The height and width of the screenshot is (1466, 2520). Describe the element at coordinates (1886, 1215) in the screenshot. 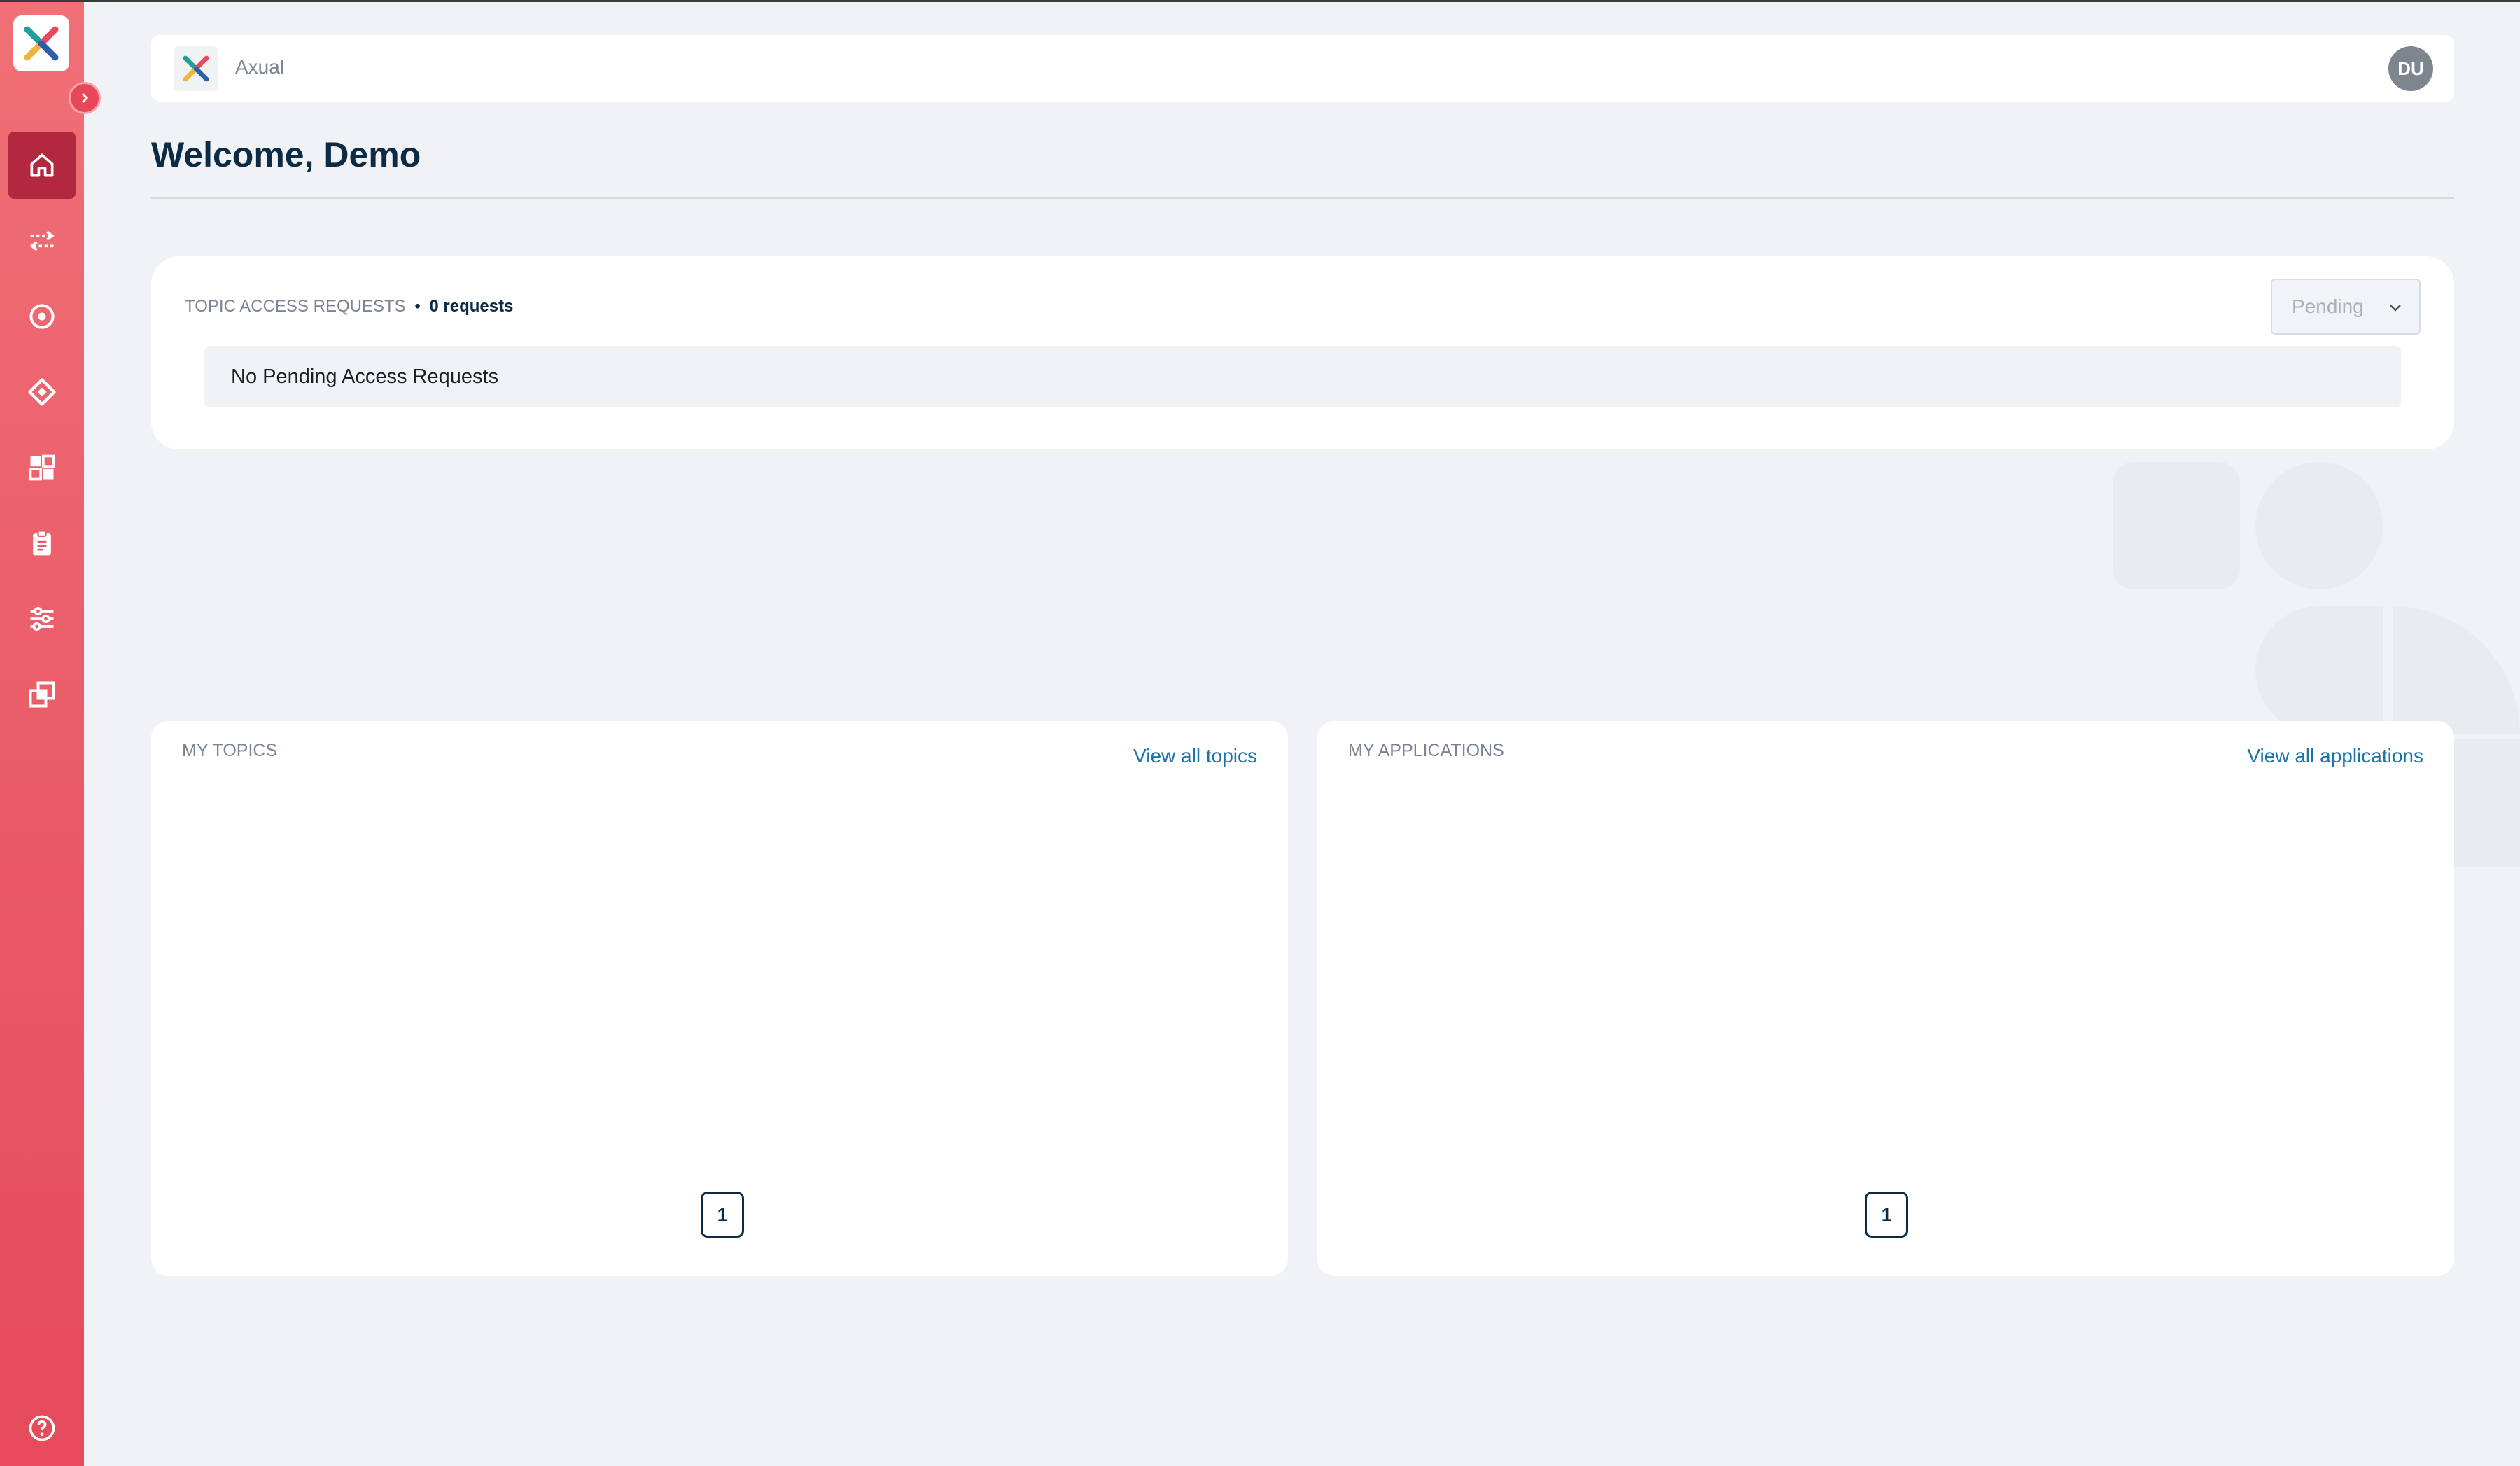

I see `applications-pagination-page: 1` at that location.